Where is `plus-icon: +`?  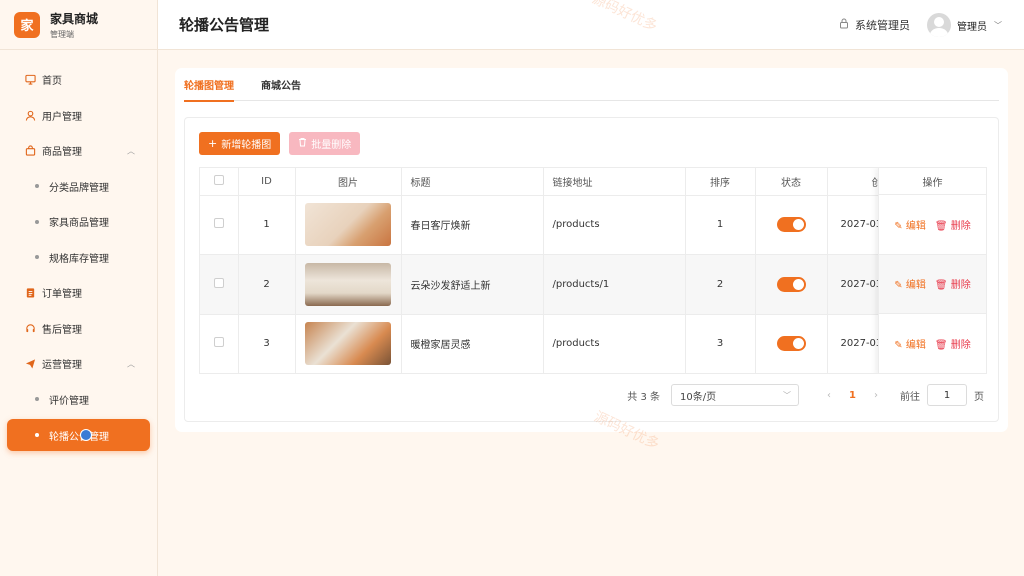 plus-icon: + is located at coordinates (213, 143).